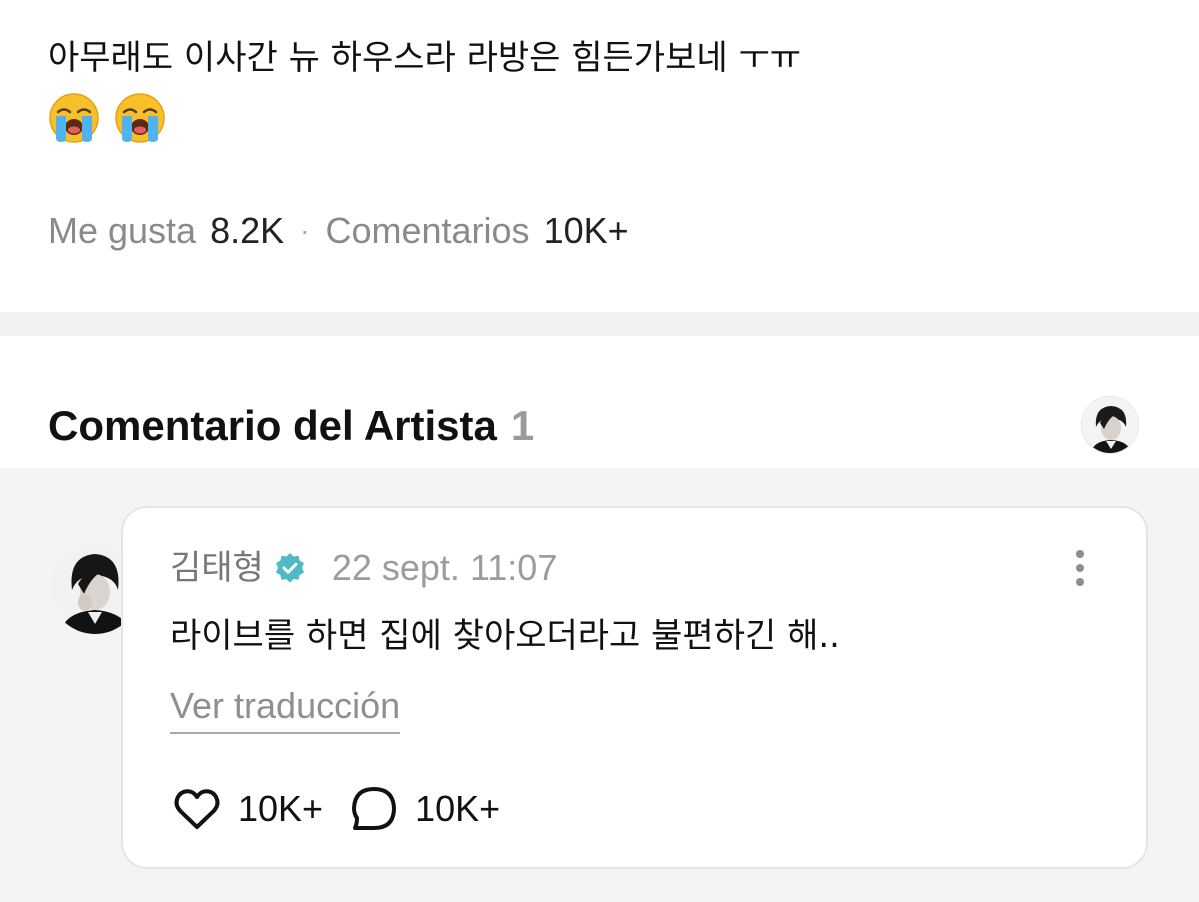  I want to click on artist-comments-title-text: Comentario del Artista, so click(272, 425).